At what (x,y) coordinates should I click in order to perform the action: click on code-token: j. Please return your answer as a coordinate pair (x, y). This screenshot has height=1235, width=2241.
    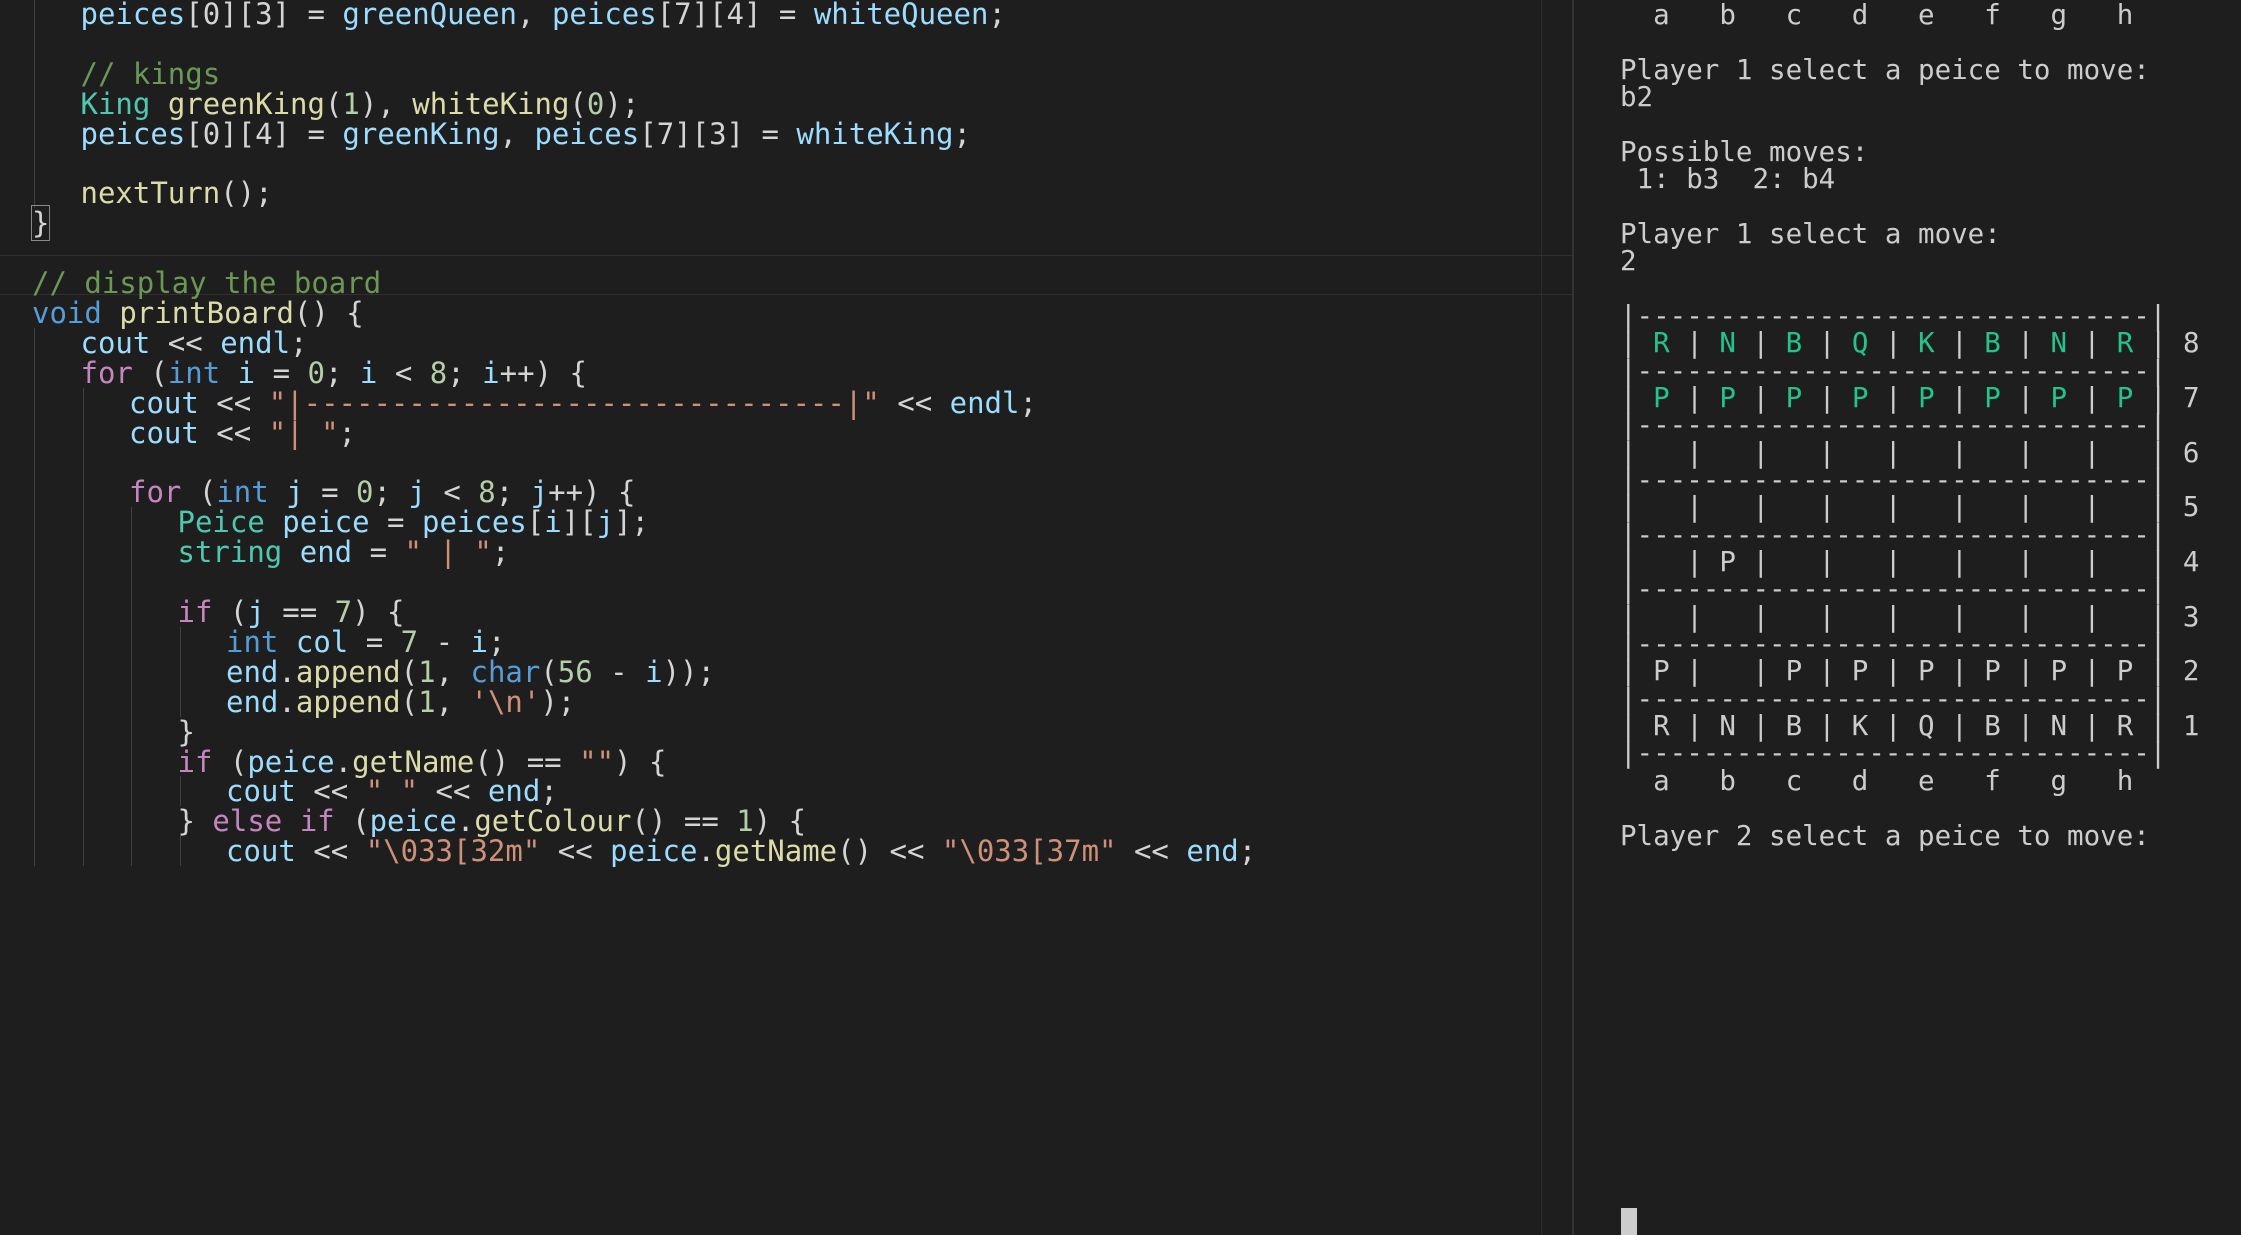
    Looking at the image, I should click on (605, 522).